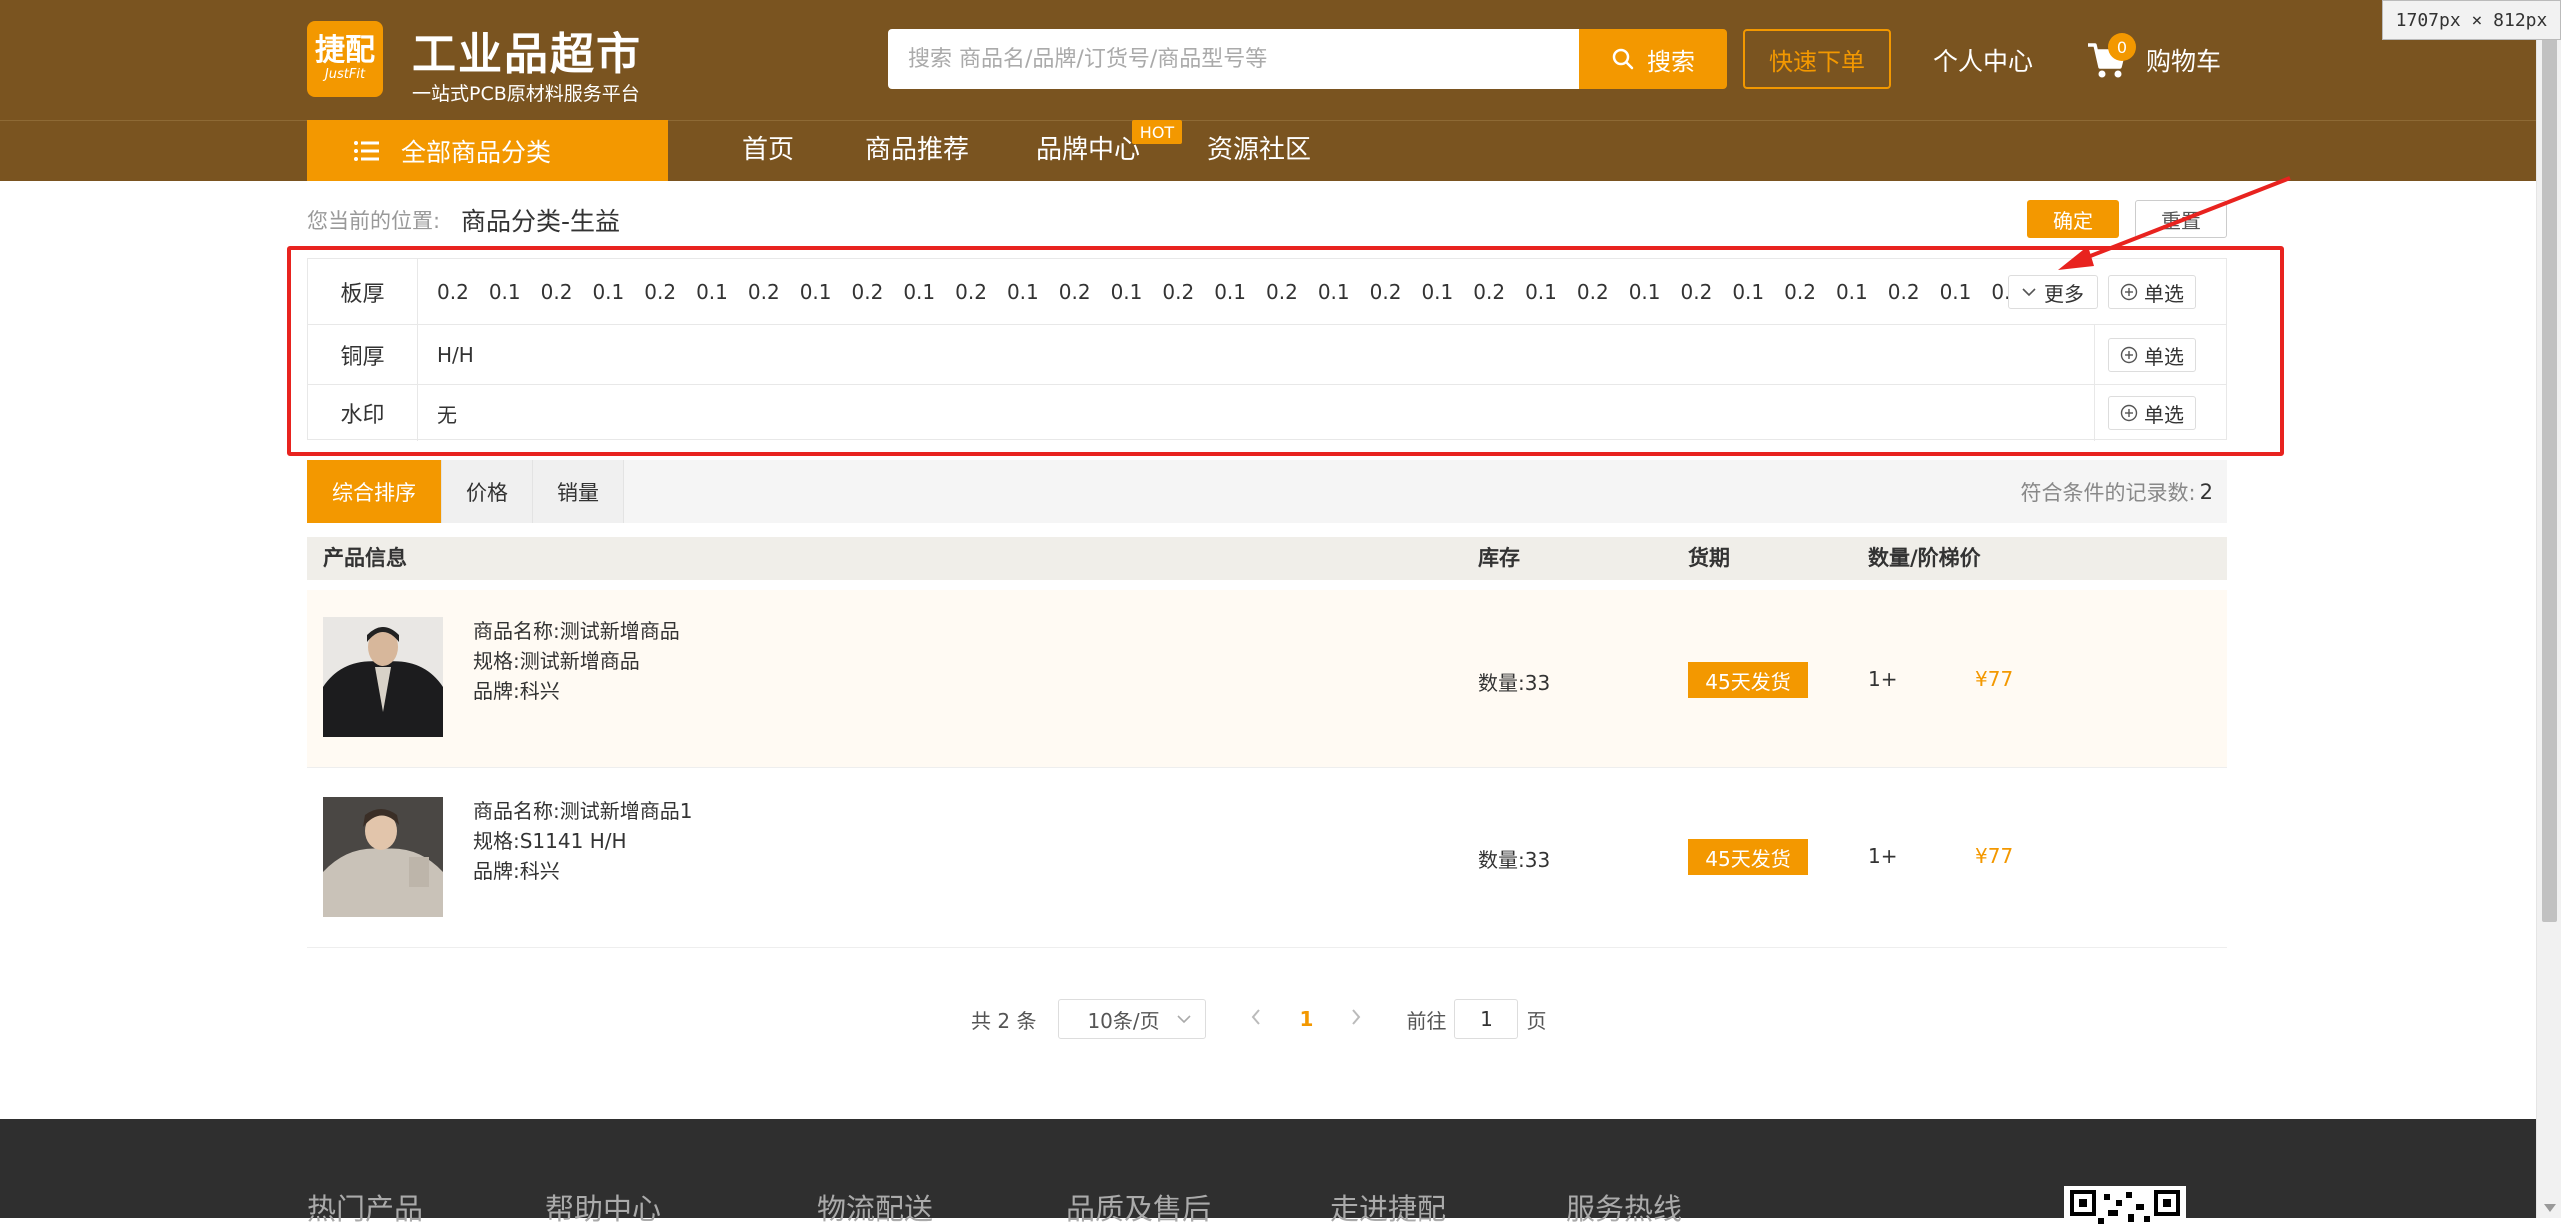  What do you see at coordinates (1514, 860) in the screenshot?
I see `product-stock: 数量:33` at bounding box center [1514, 860].